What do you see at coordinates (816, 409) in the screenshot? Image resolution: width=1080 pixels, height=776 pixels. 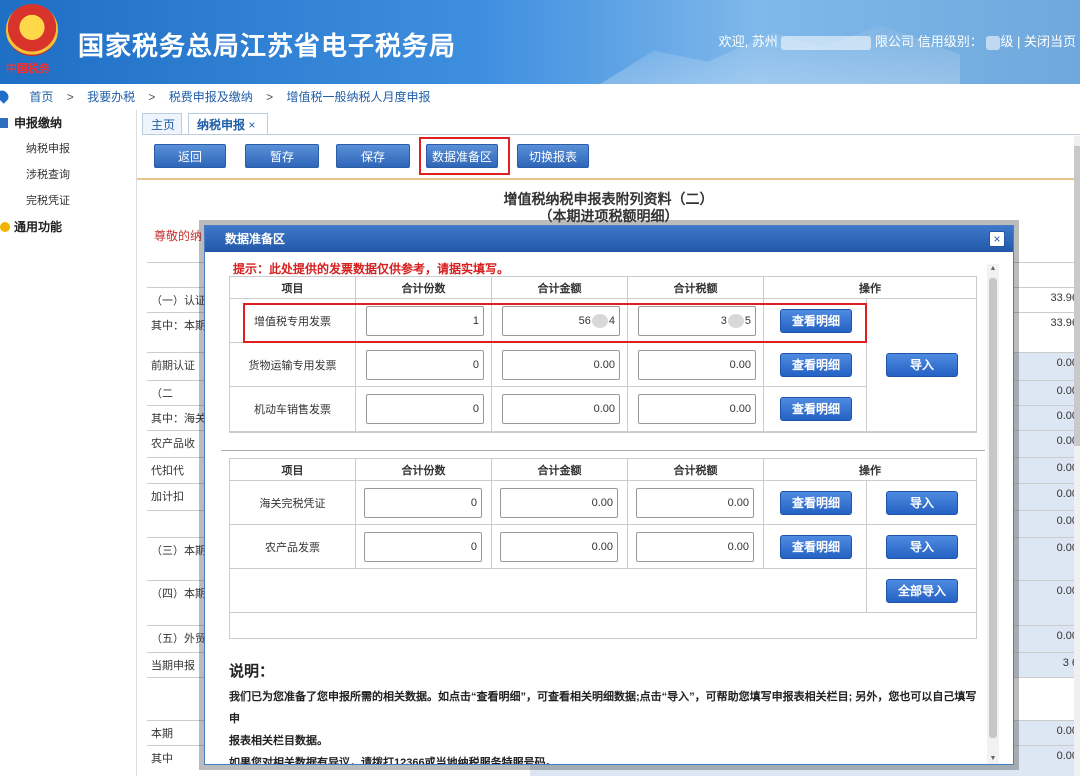 I see `vehicle-view-detail-button: 查看明细` at bounding box center [816, 409].